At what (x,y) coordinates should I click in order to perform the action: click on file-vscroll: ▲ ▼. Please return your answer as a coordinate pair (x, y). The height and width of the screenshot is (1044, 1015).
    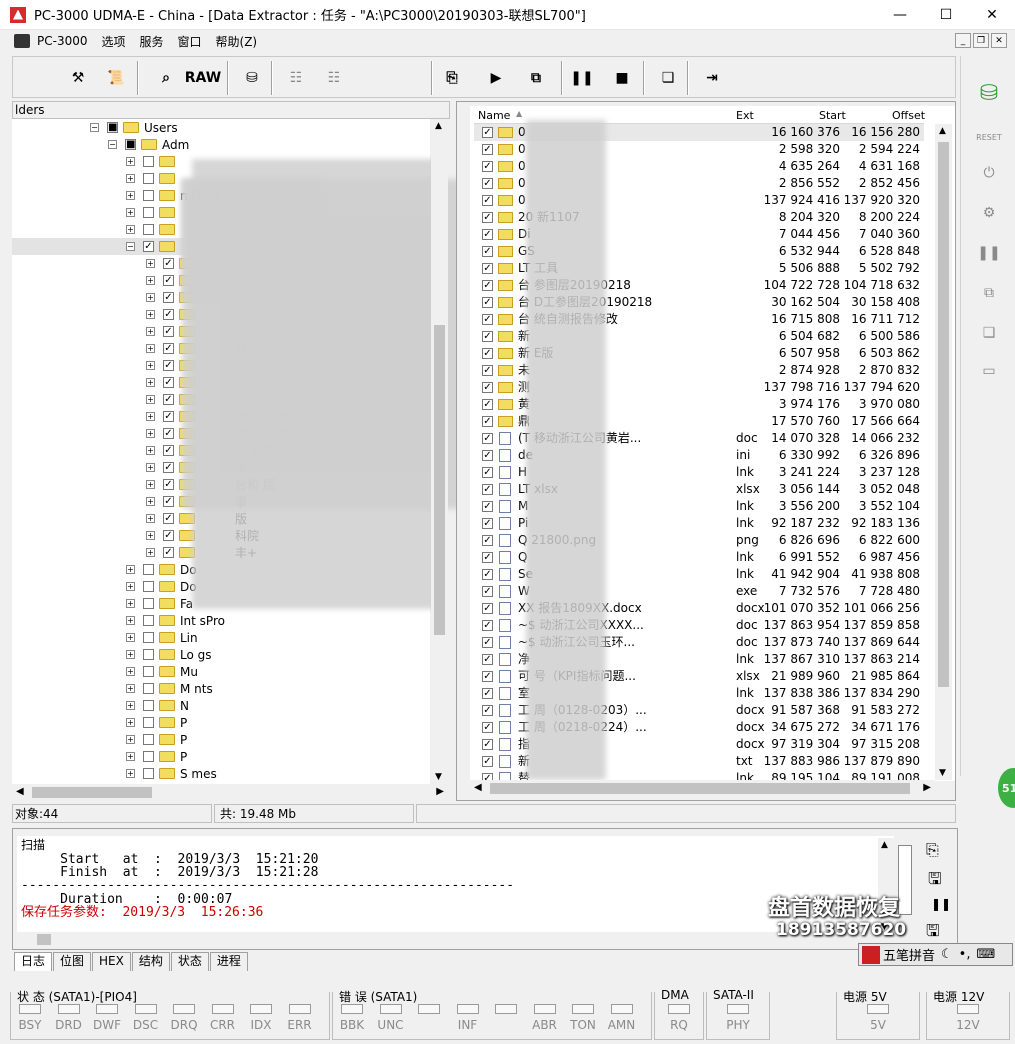
    Looking at the image, I should click on (943, 452).